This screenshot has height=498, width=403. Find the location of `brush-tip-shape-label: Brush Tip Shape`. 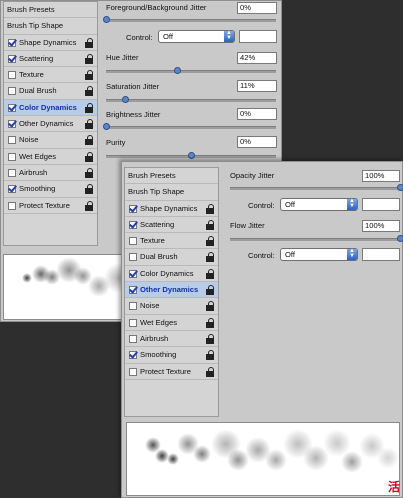

brush-tip-shape-label: Brush Tip Shape is located at coordinates (35, 26).